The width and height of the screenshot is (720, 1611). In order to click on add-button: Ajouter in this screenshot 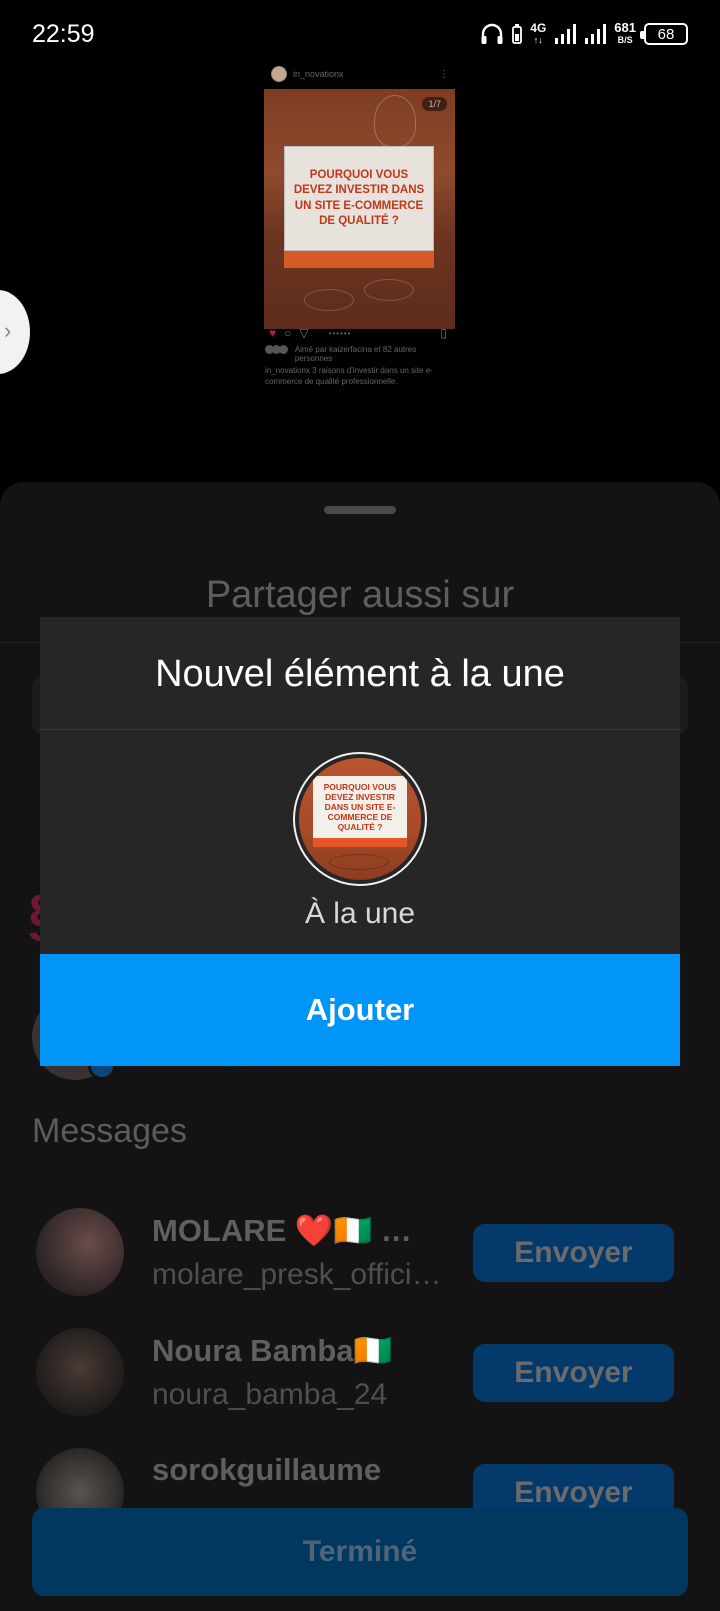, I will do `click(360, 1010)`.